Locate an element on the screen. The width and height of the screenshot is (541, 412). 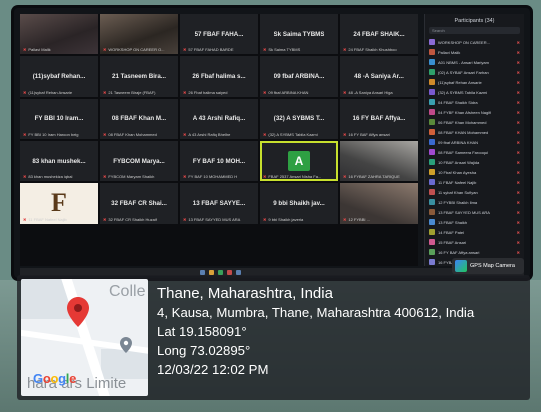
participant-sub-name: 9 bbi Shaikh javeria is located at coordinates (286, 219).